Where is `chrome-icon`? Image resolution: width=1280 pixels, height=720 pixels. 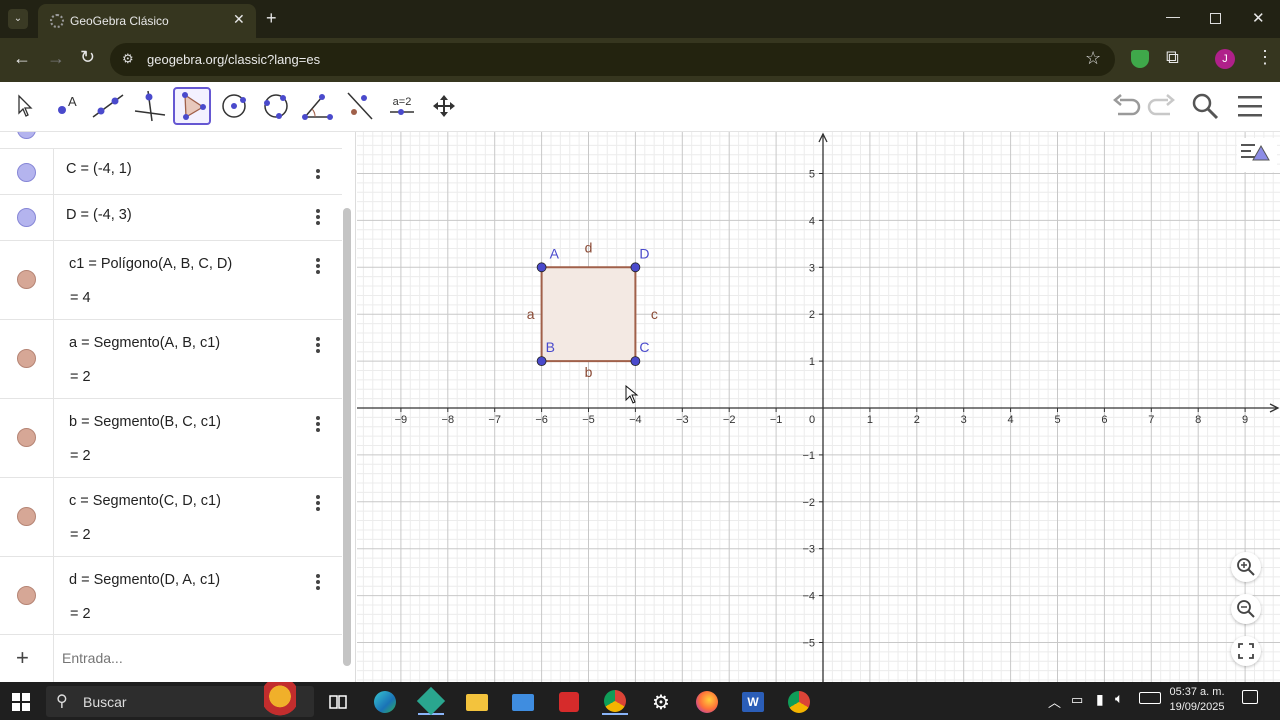
chrome-icon is located at coordinates (799, 702).